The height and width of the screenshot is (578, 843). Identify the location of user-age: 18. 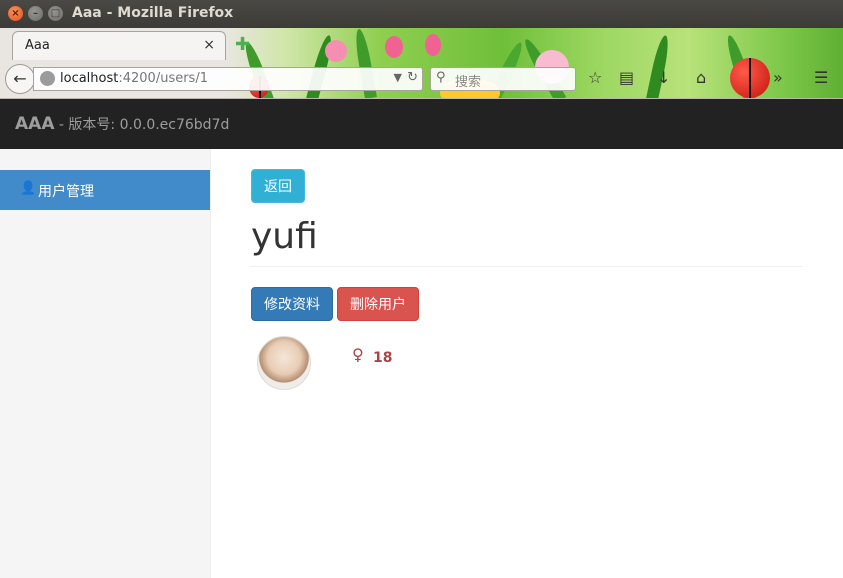
(383, 358).